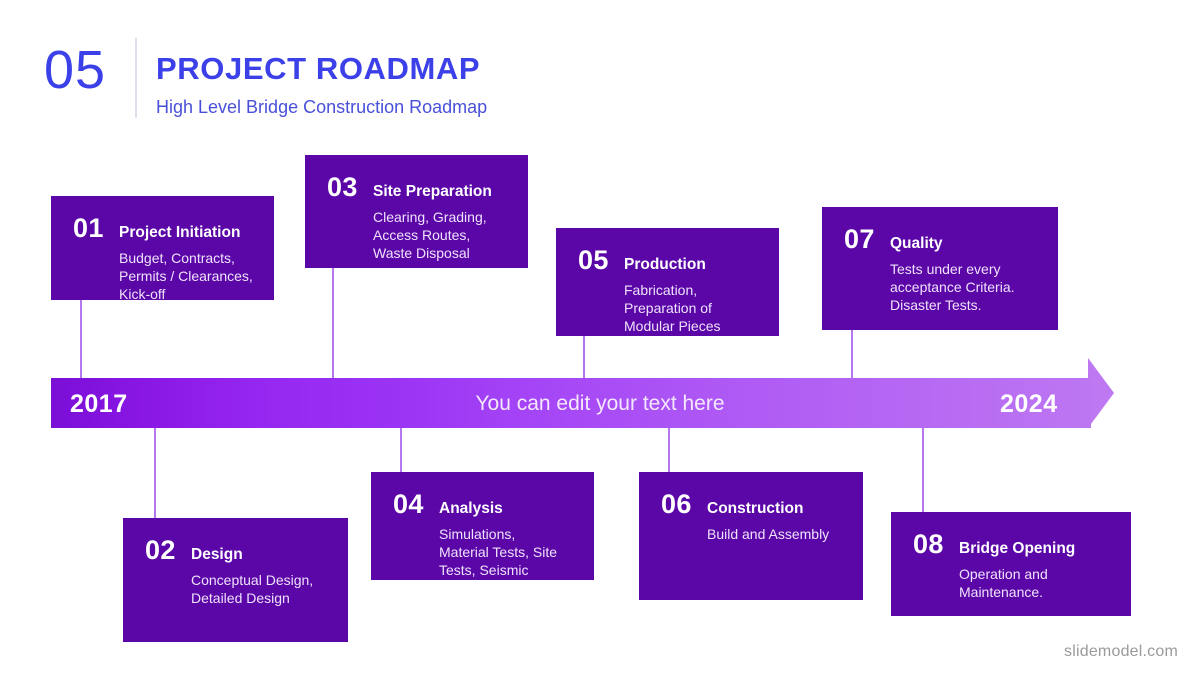 This screenshot has width=1200, height=675. I want to click on milestone-number: 06, so click(676, 504).